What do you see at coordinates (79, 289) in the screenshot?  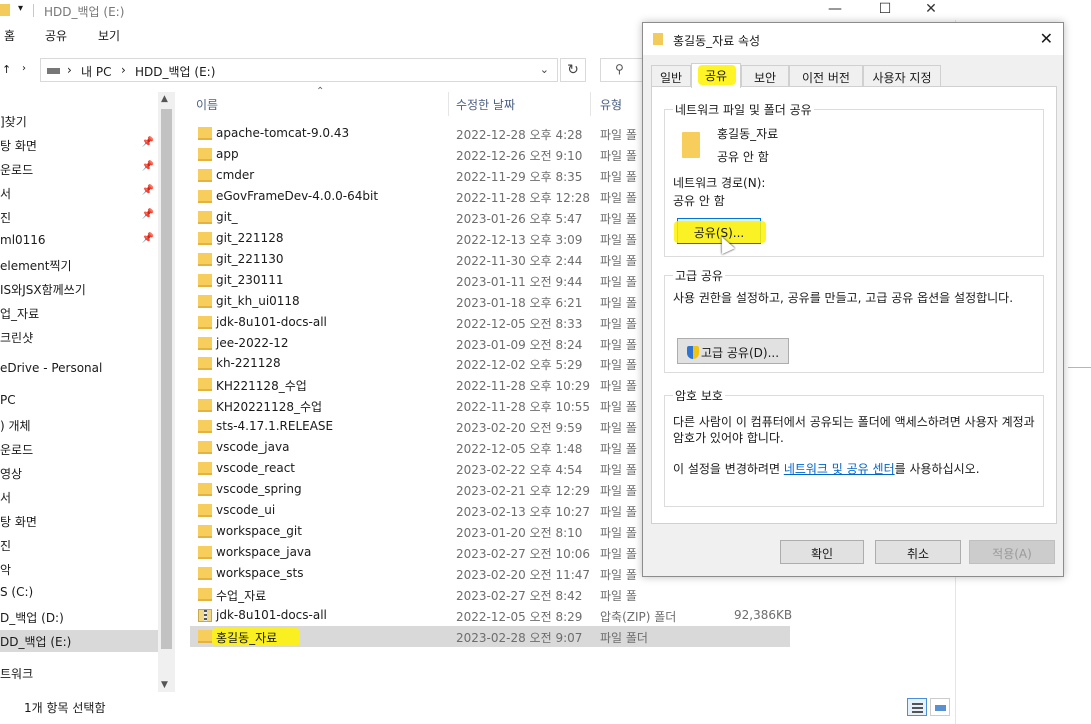 I see `sidebar-item: IS와JSX함께쓰기` at bounding box center [79, 289].